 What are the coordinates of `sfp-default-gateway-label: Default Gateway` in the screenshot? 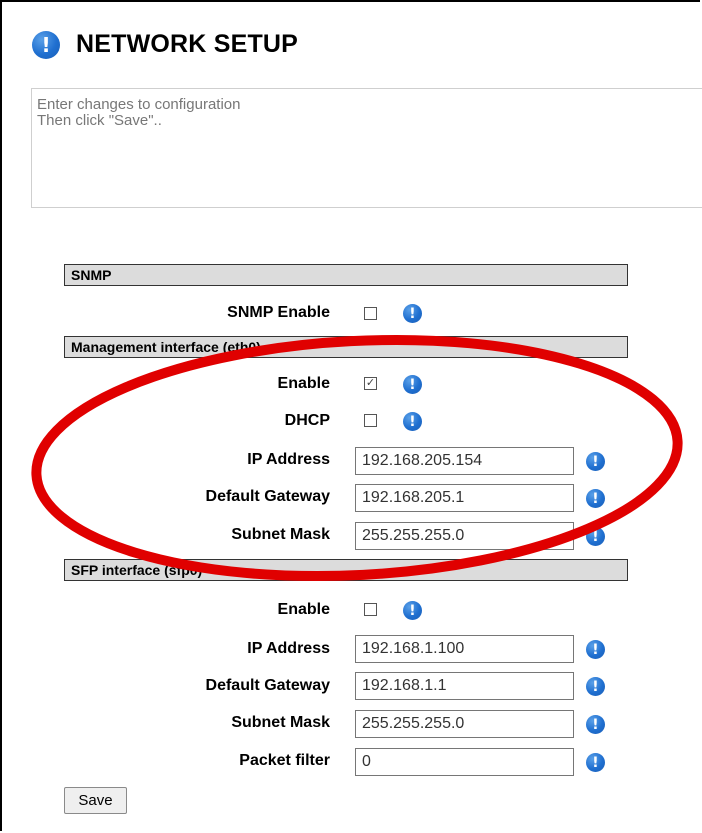 It's located at (267, 685).